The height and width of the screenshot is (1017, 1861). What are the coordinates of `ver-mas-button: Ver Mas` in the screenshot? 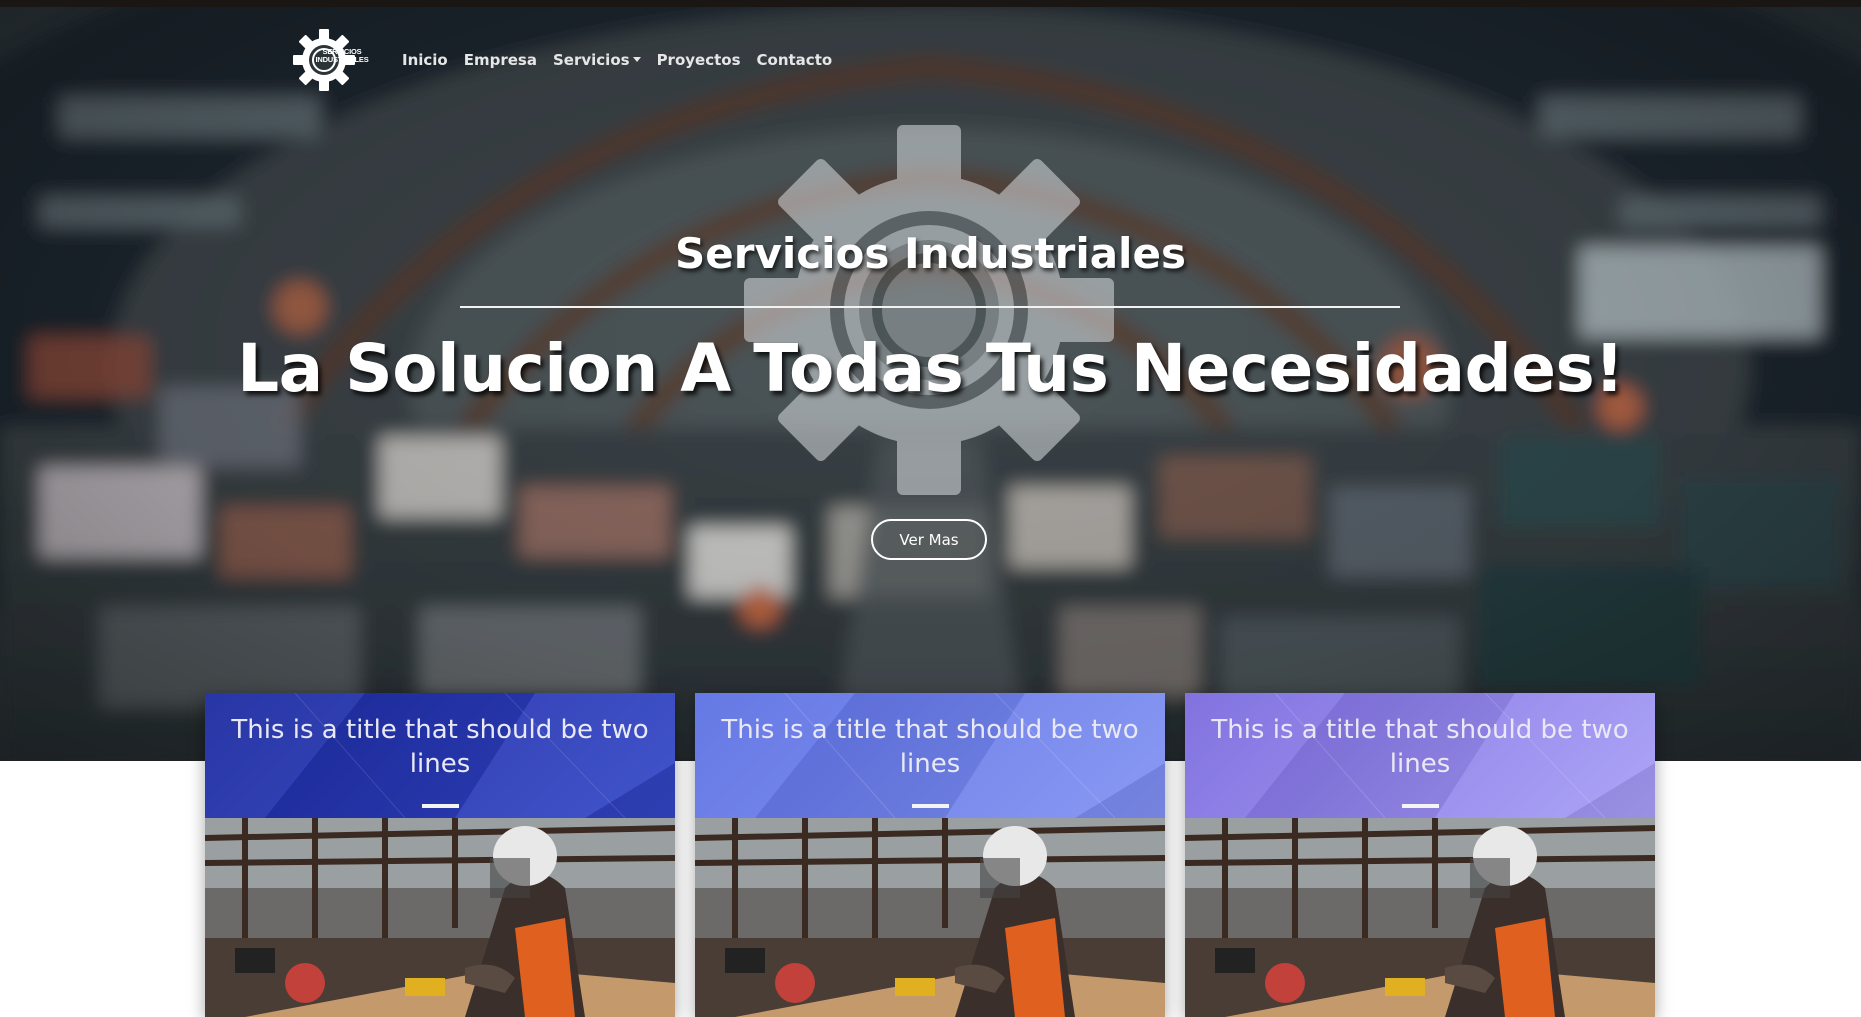 It's located at (929, 539).